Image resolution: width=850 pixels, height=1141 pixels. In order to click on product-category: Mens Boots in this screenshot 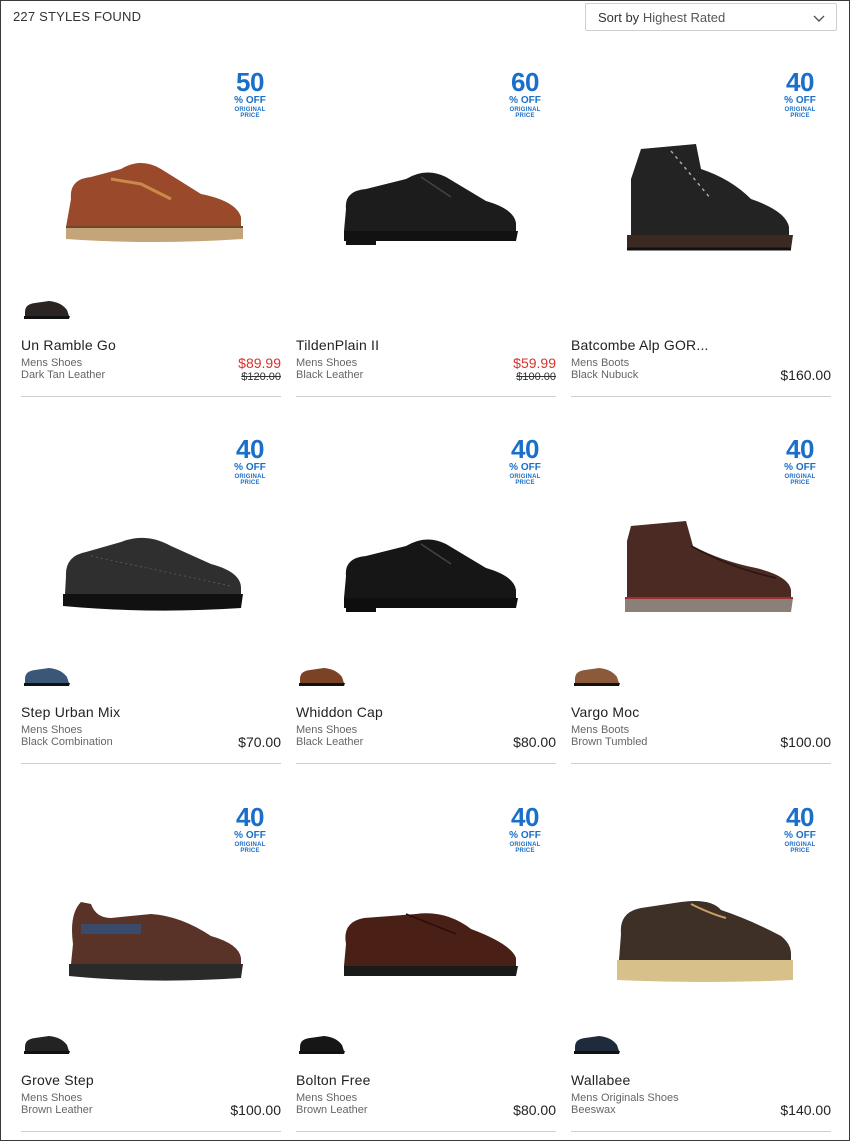, I will do `click(600, 730)`.